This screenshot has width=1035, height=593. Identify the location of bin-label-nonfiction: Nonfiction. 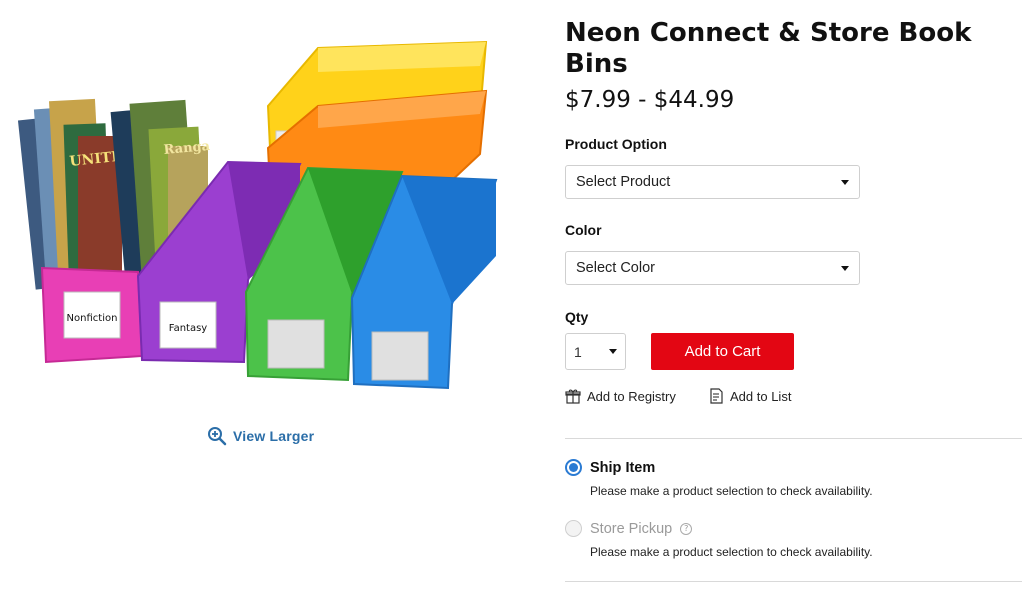
(92, 318).